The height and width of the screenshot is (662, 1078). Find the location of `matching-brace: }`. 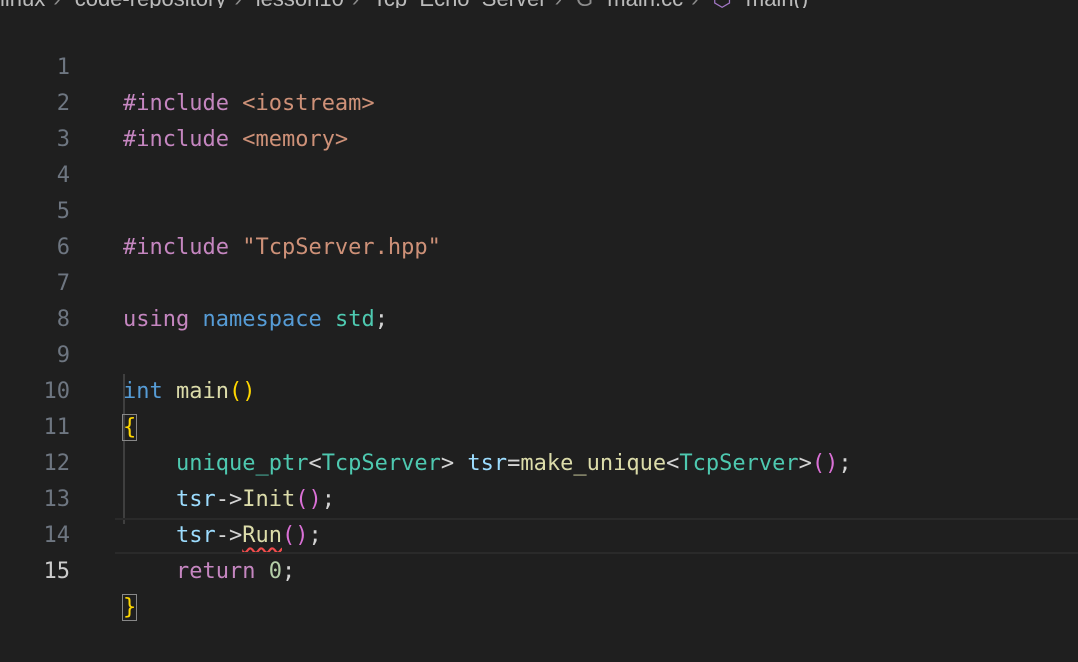

matching-brace: } is located at coordinates (129, 607).